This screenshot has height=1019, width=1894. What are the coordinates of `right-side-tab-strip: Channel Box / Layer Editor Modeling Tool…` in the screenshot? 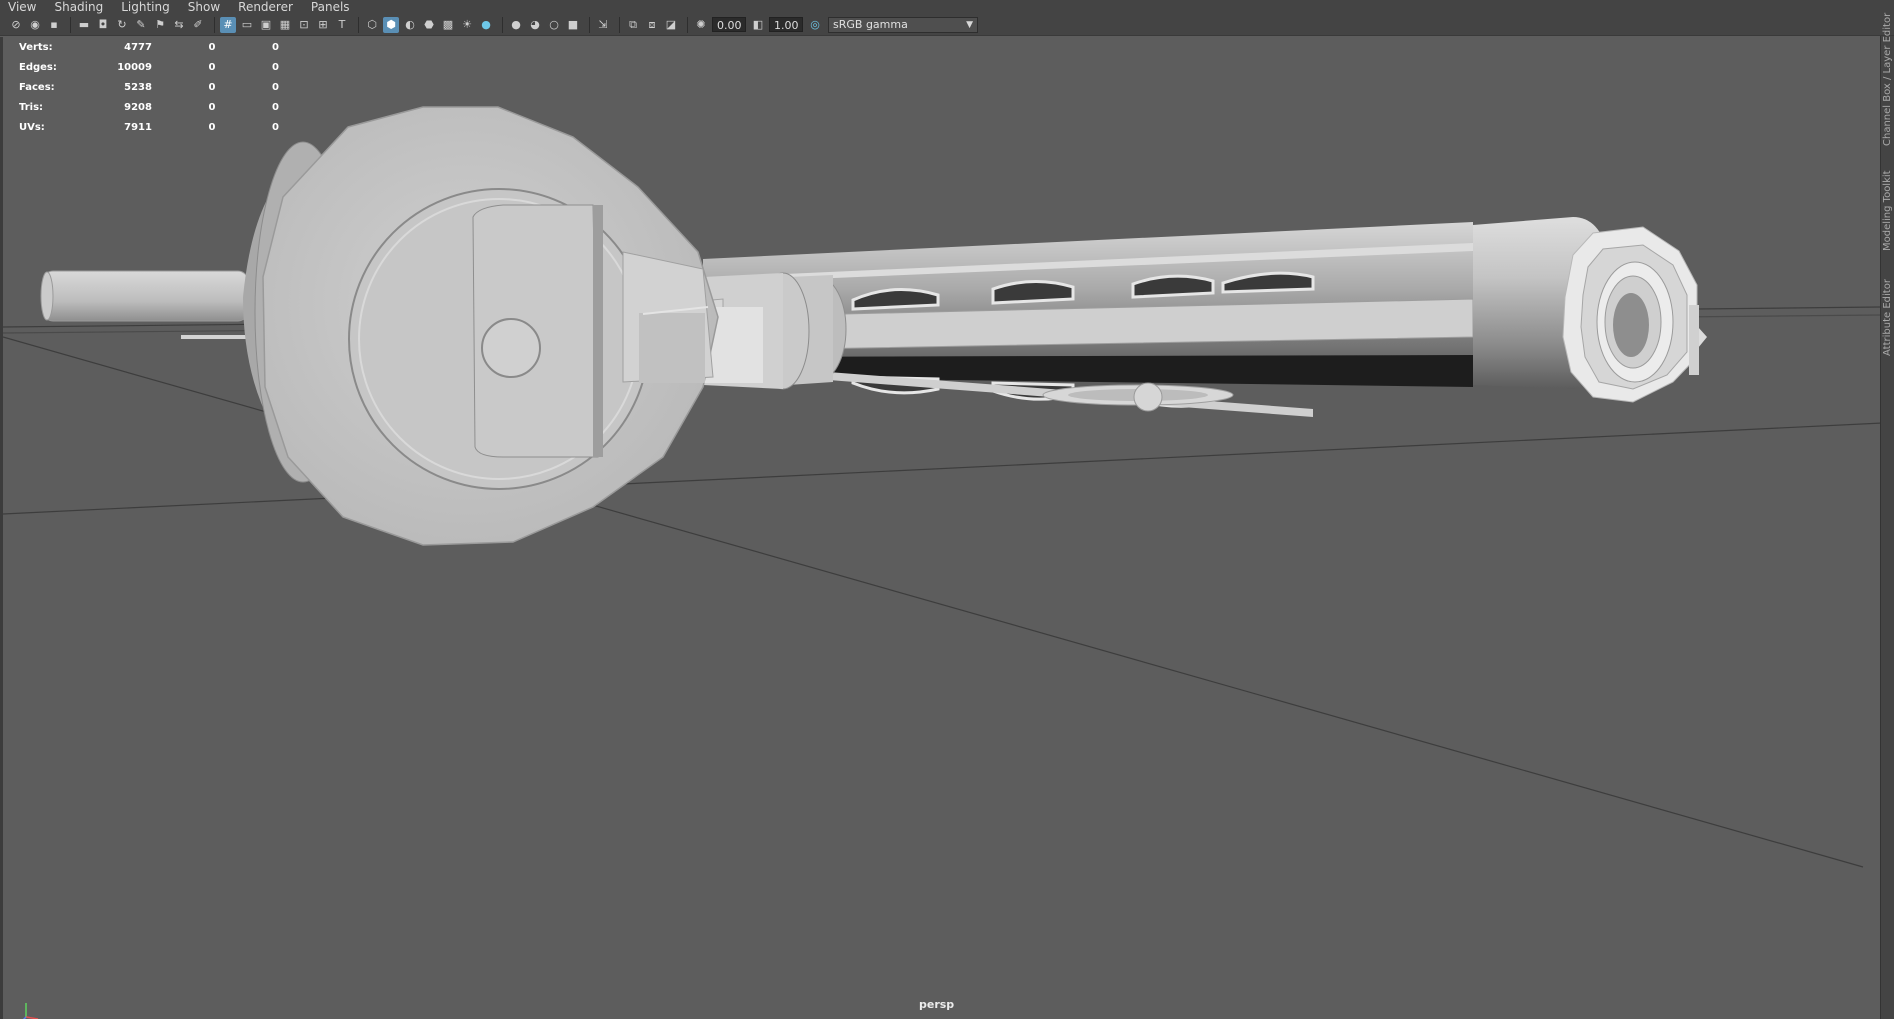 It's located at (1887, 516).